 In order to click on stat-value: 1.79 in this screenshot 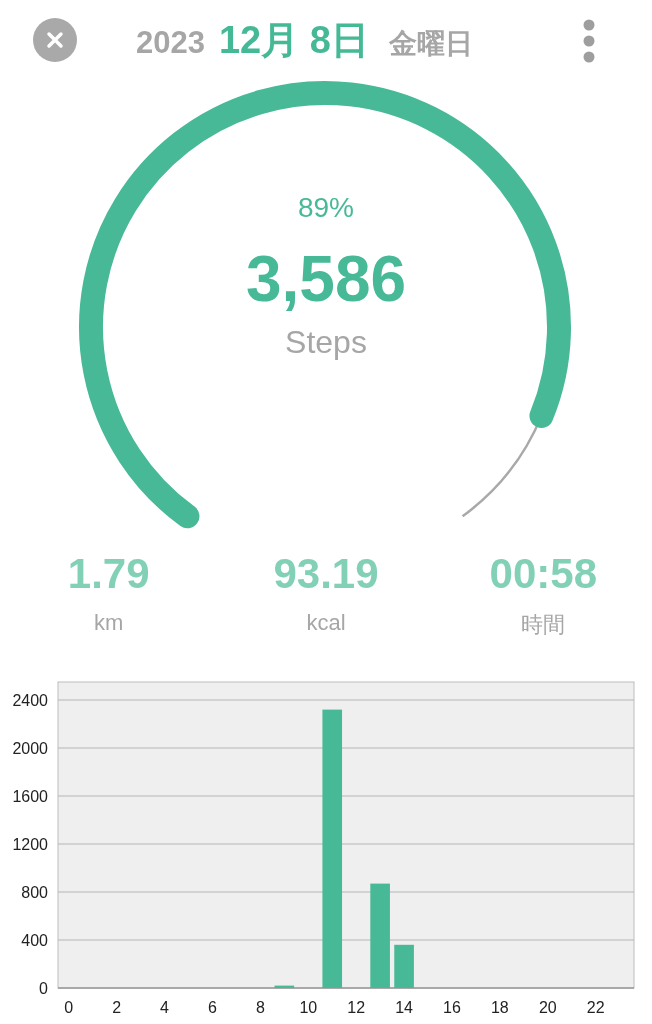, I will do `click(108, 574)`.